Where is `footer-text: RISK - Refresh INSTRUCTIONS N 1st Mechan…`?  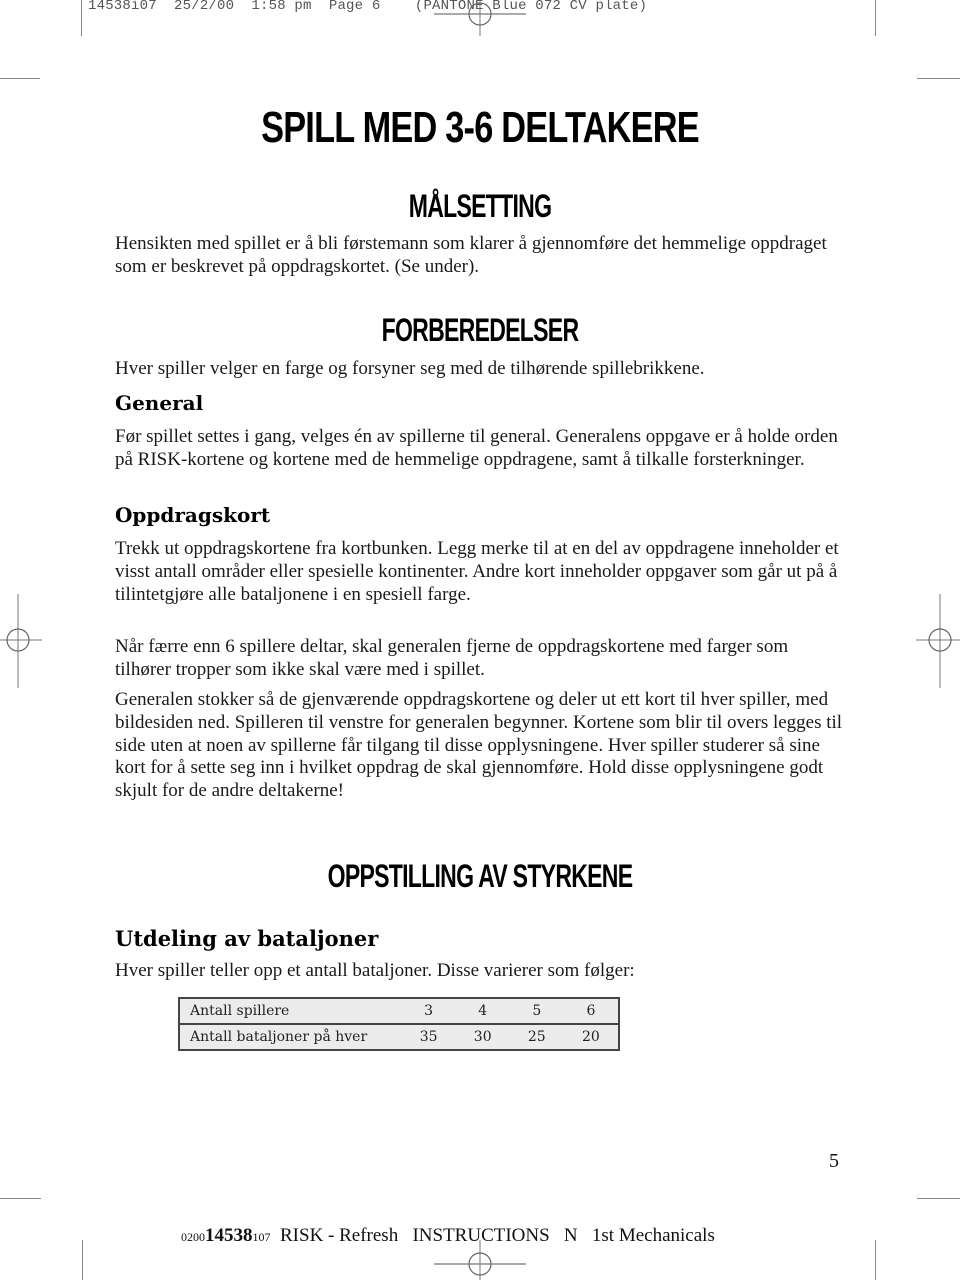 footer-text: RISK - Refresh INSTRUCTIONS N 1st Mechan… is located at coordinates (492, 1235).